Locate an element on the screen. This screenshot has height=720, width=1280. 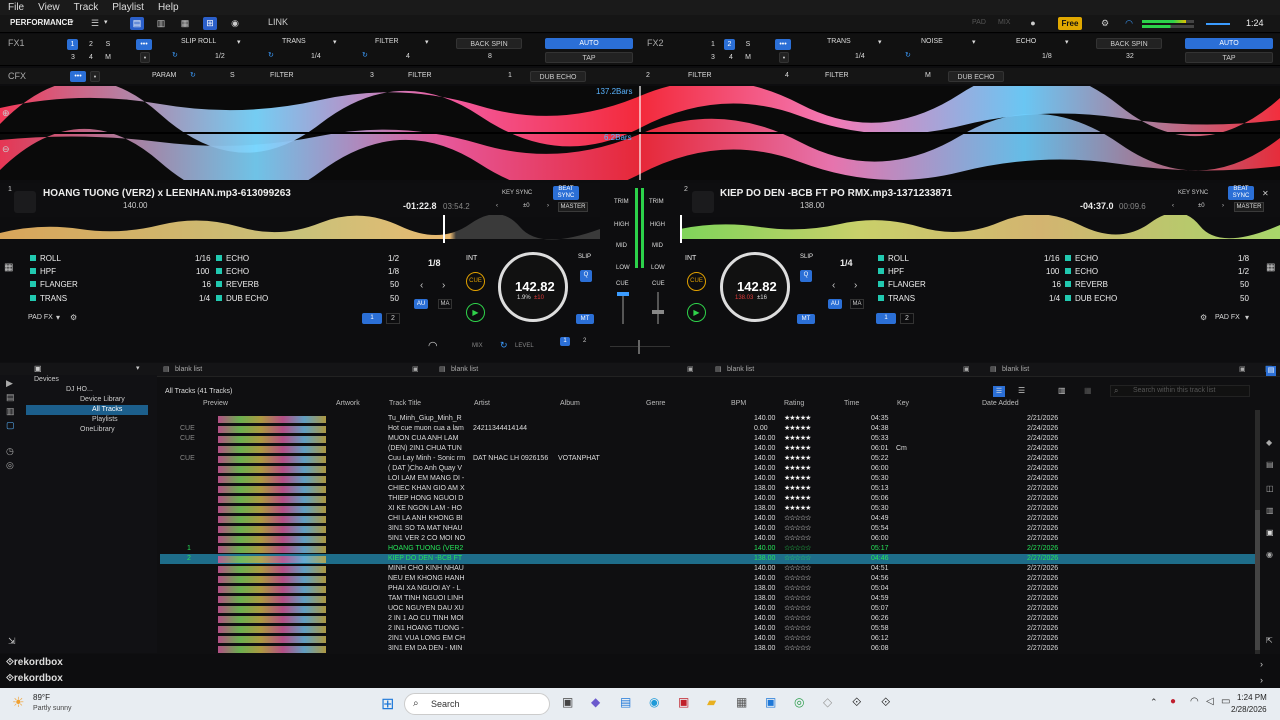
subbrowser-icon: ▤ is located at coordinates (1270, 464).